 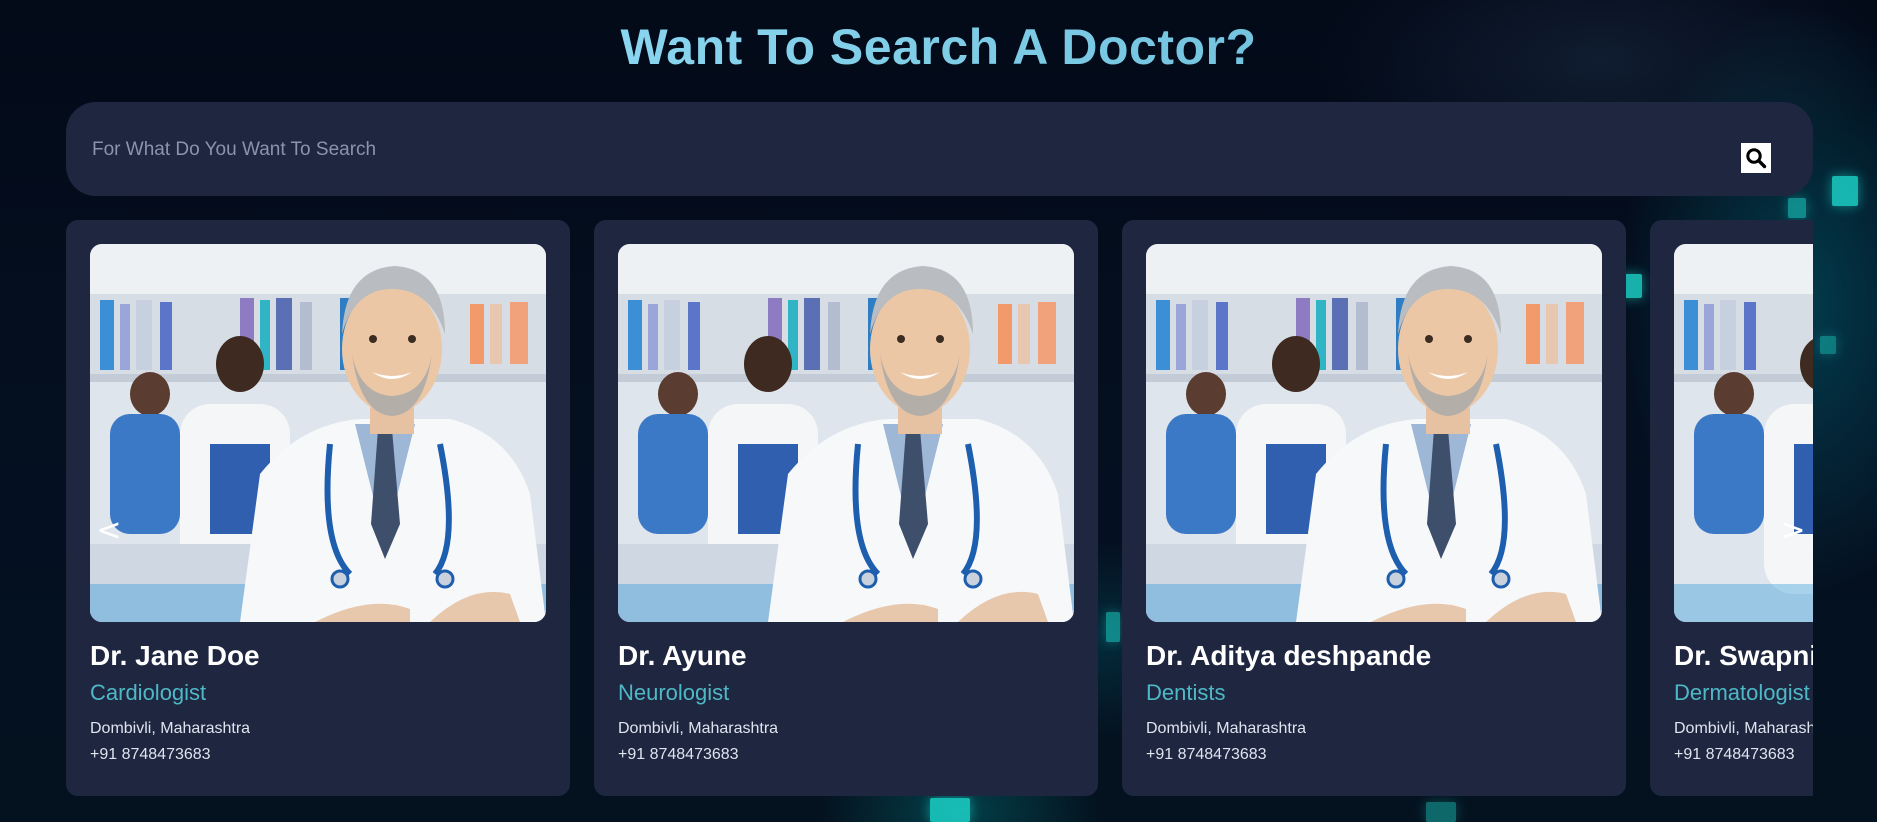 I want to click on doctor-specialty: Dermatologist, so click(x=1742, y=692).